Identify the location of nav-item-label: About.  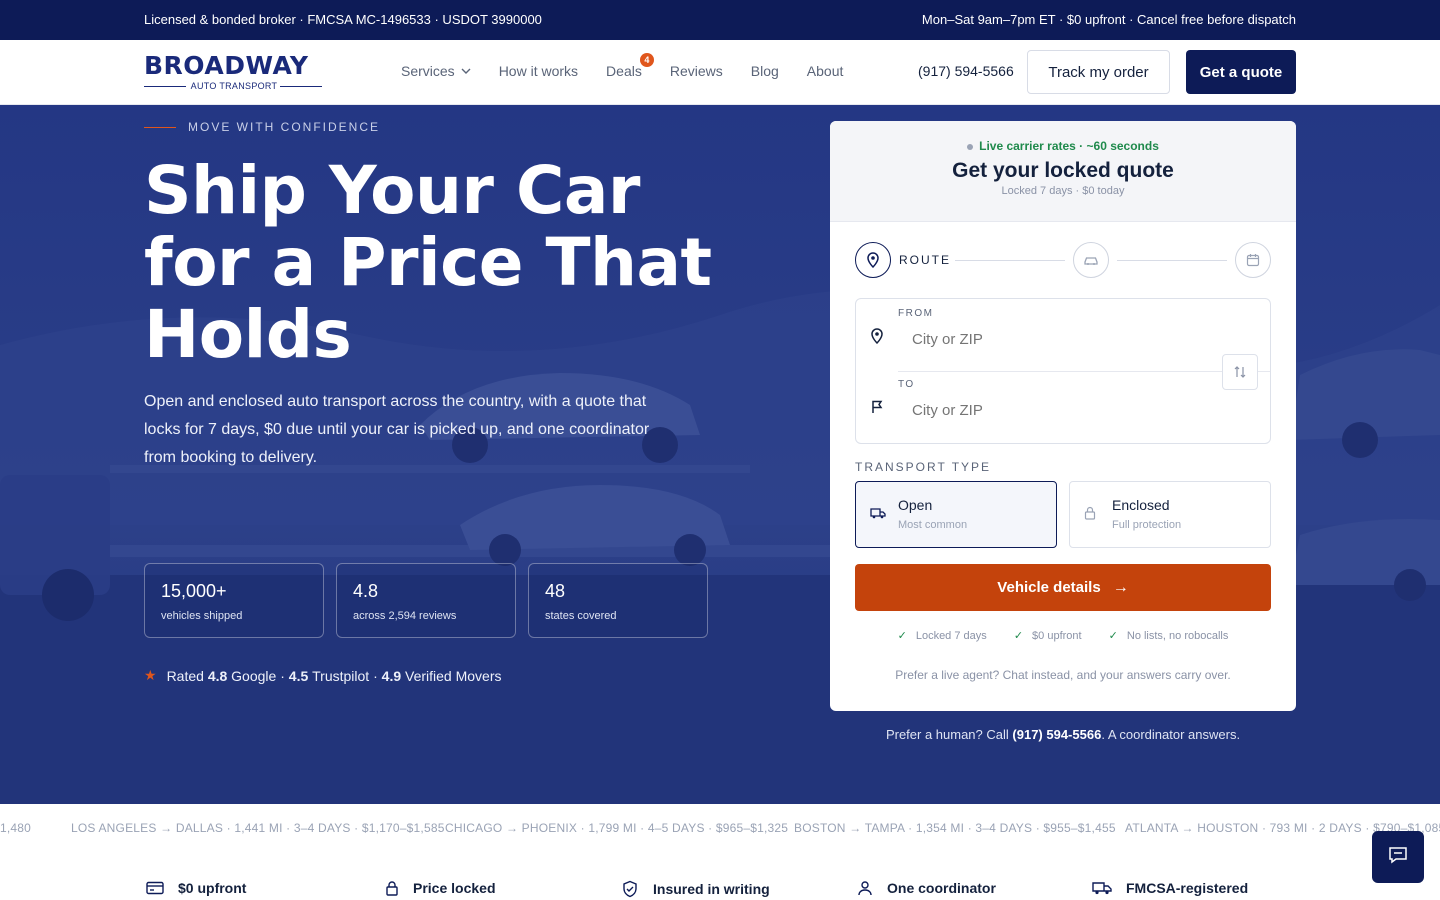
(825, 71).